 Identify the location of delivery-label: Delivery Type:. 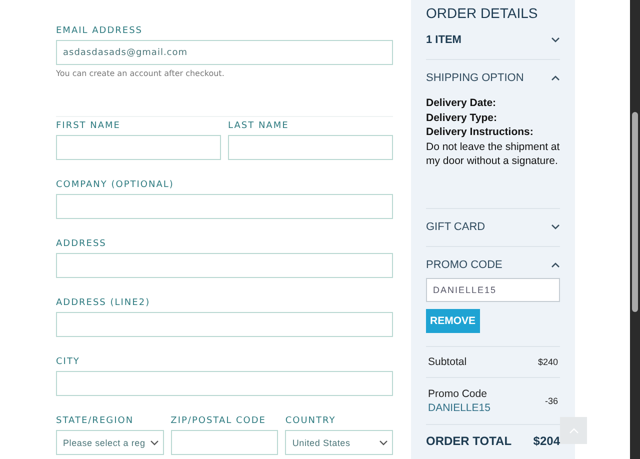
(462, 117).